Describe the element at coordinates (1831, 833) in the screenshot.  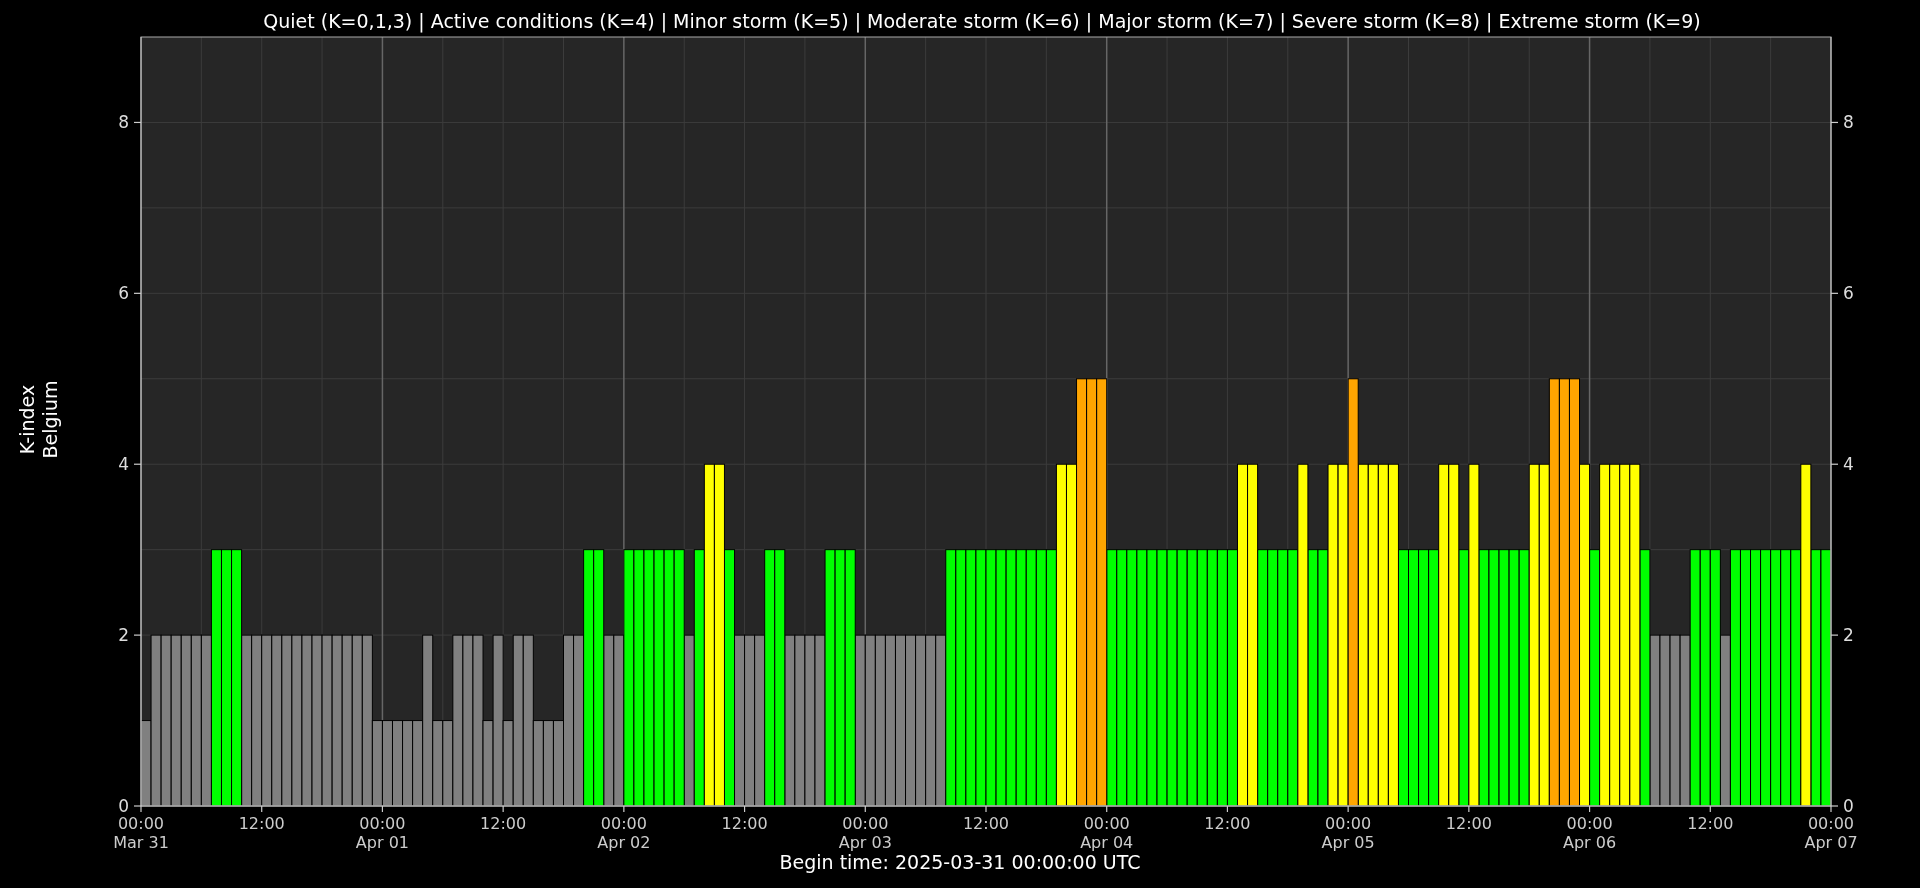
I see `axis-tick-label: 00:00 Apr 07` at that location.